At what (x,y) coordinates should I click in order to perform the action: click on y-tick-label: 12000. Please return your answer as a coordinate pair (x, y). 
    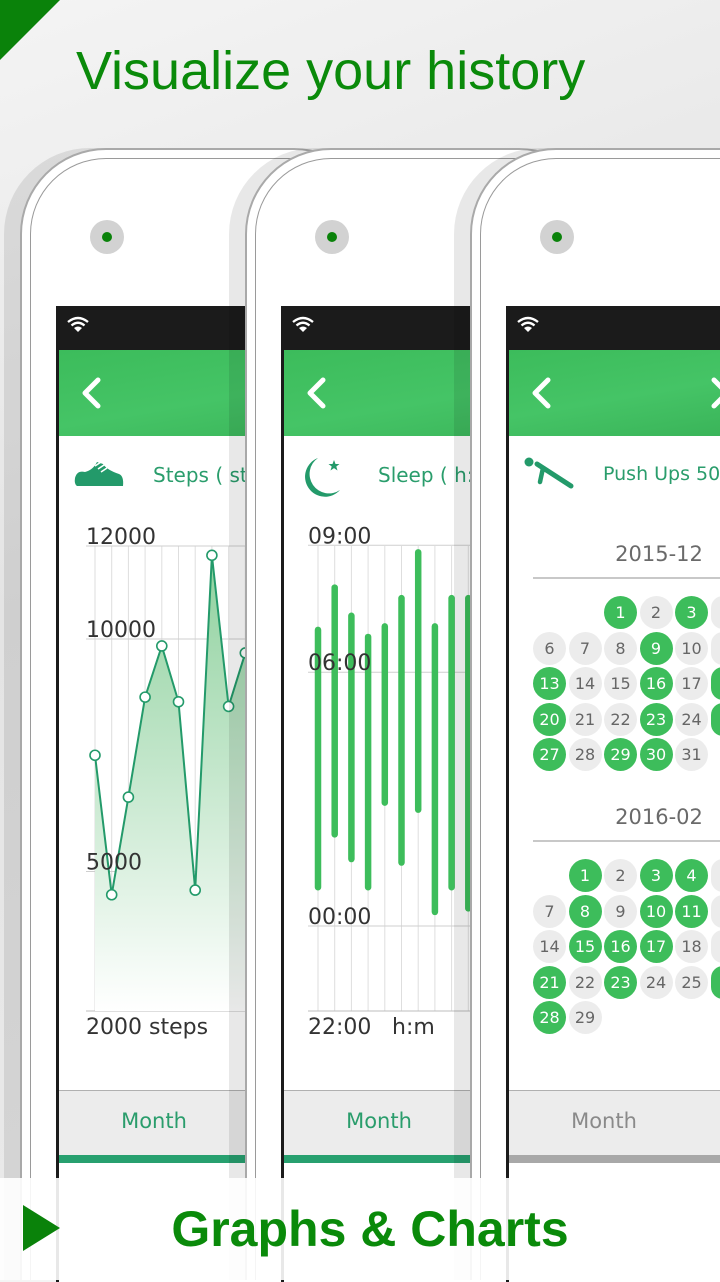
    Looking at the image, I should click on (121, 537).